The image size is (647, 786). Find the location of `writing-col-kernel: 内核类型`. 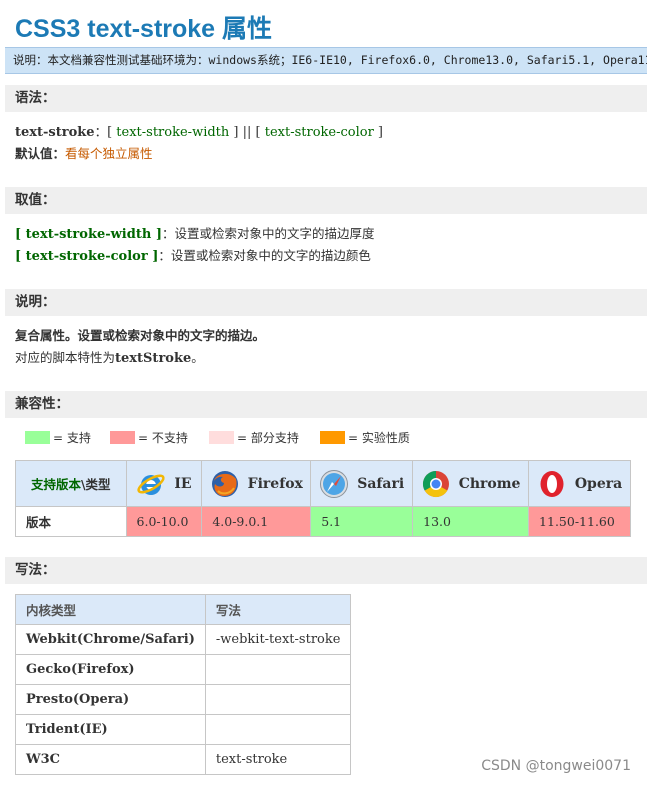

writing-col-kernel: 内核类型 is located at coordinates (110, 609).